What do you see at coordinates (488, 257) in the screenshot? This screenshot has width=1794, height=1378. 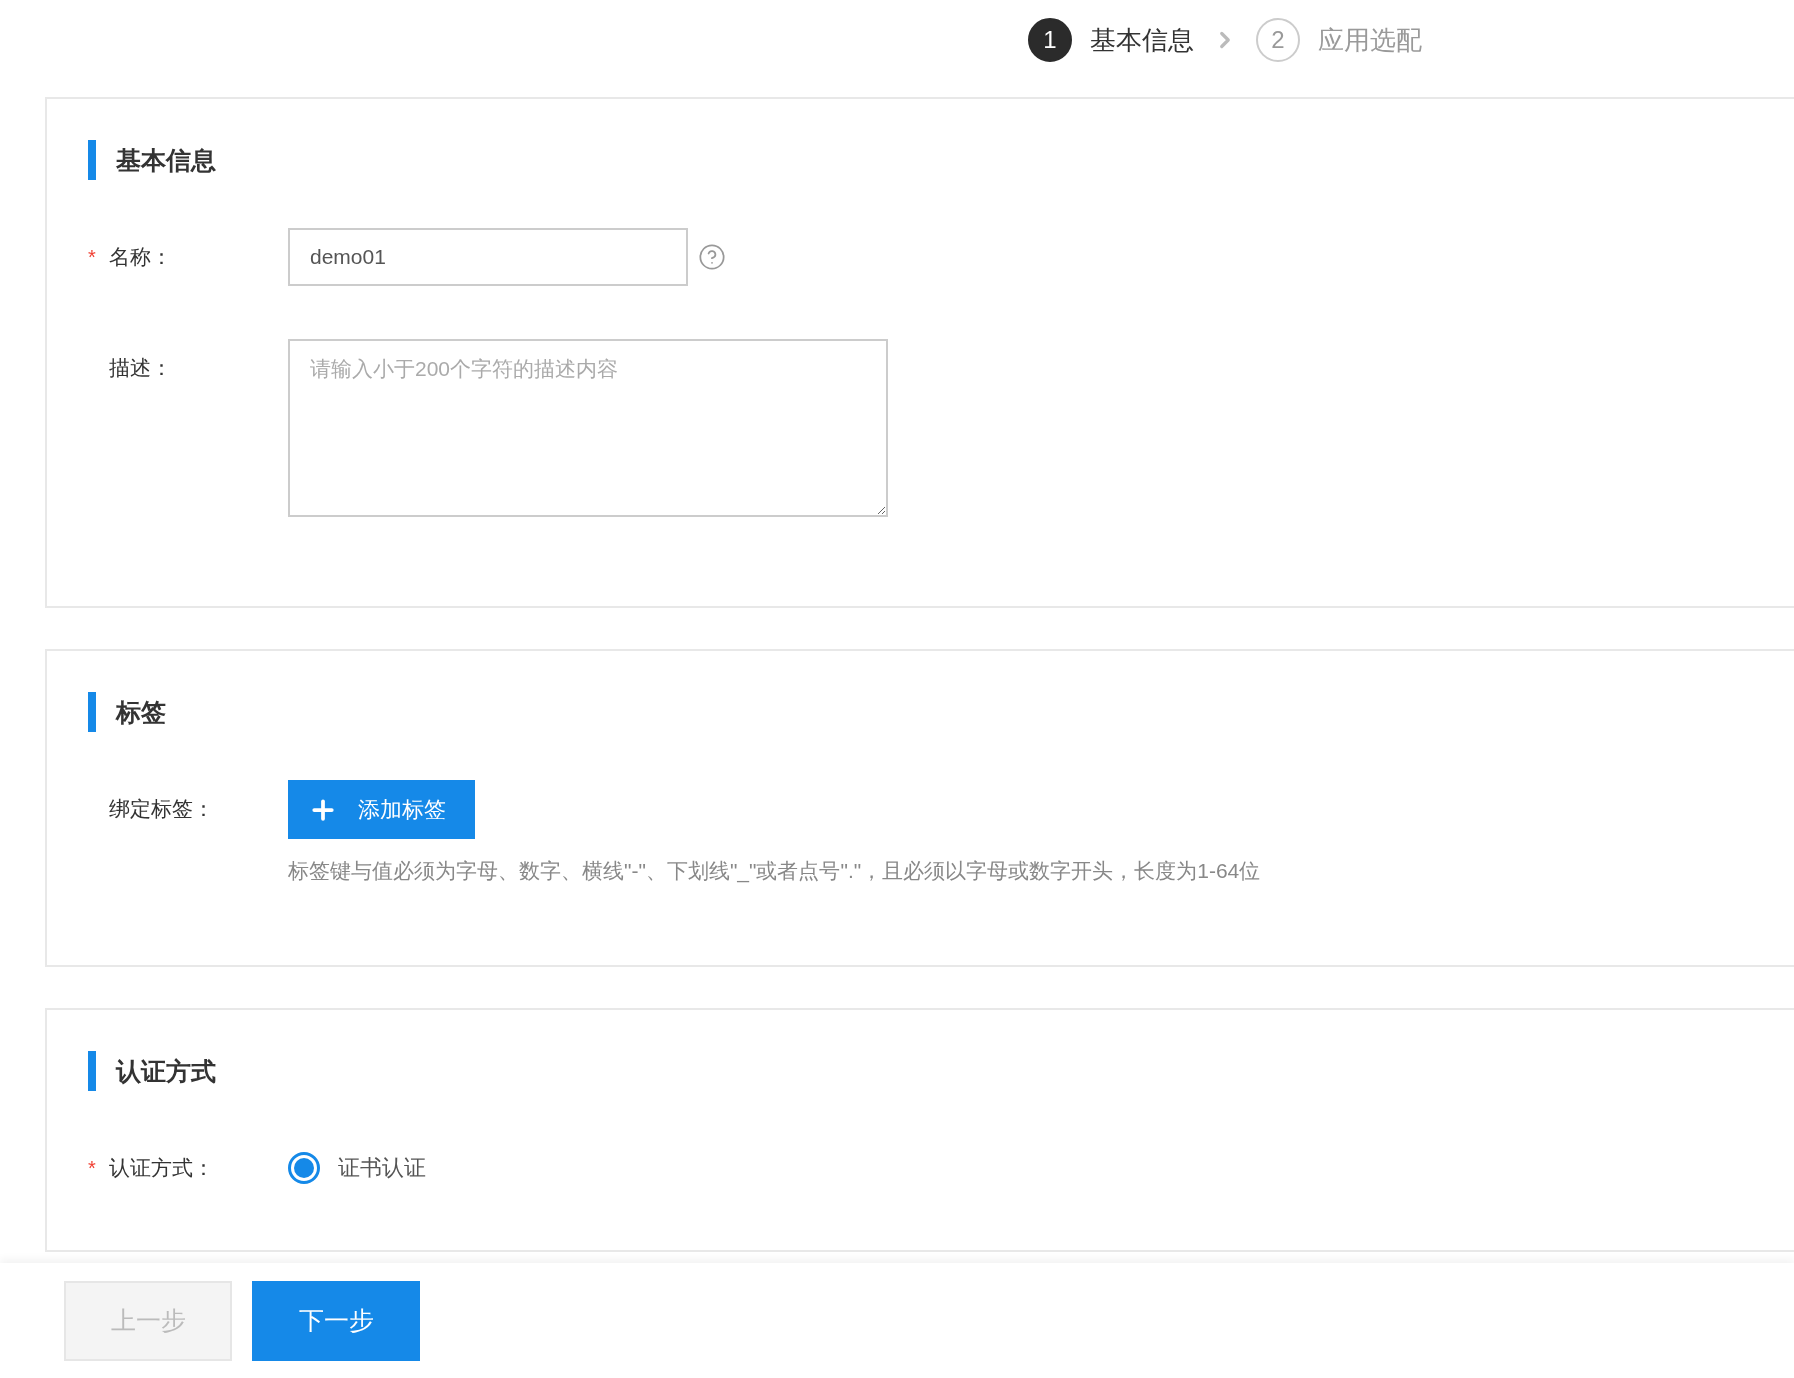 I see `name-input: demo01` at bounding box center [488, 257].